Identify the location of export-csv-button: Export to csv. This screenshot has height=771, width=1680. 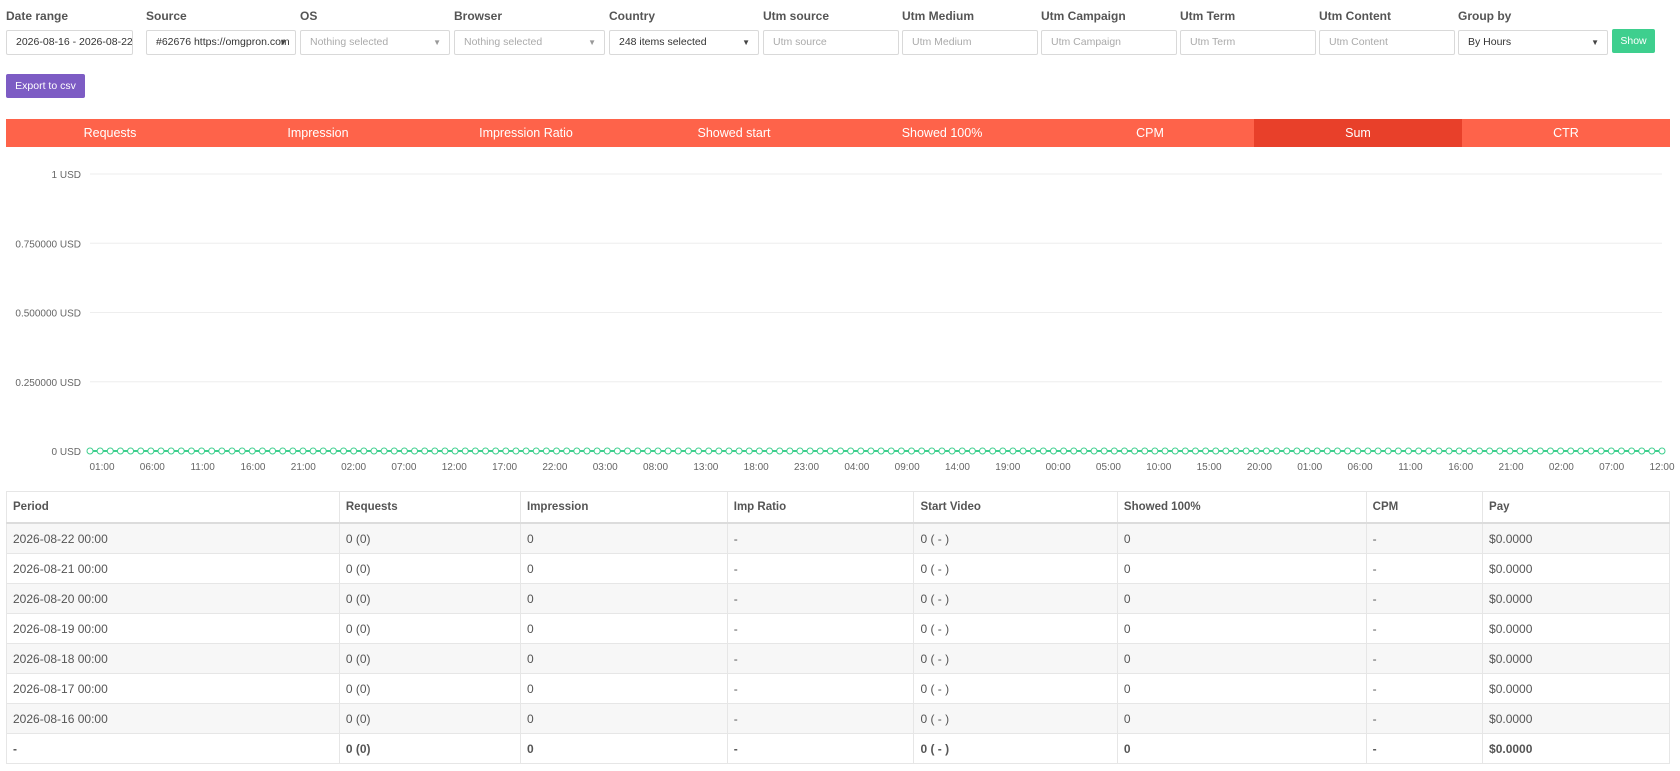
(45, 86).